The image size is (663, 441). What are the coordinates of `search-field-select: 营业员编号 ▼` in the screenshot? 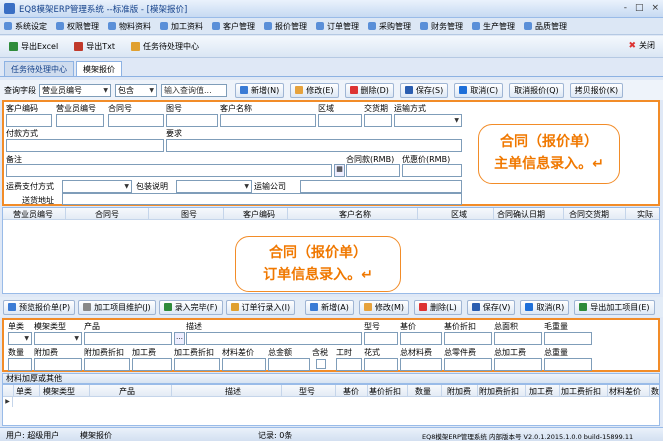 It's located at (75, 90).